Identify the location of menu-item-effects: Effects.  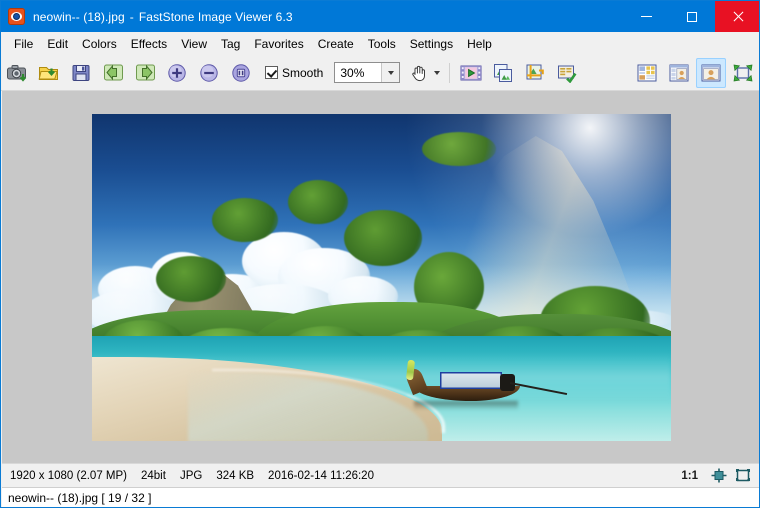
(149, 44).